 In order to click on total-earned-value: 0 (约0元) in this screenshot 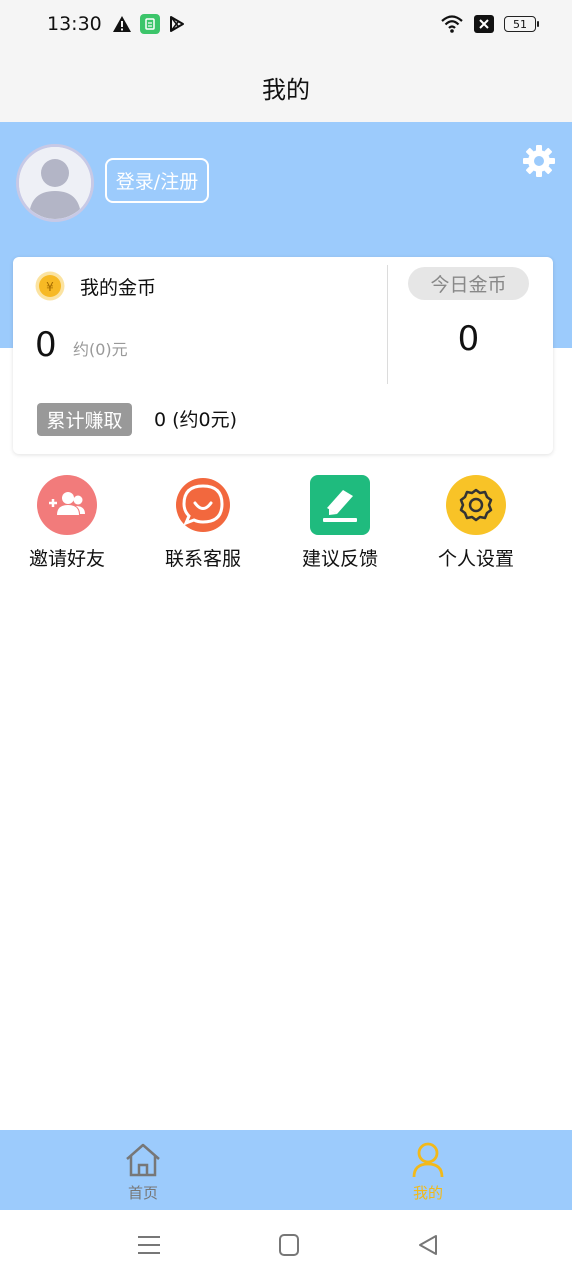, I will do `click(196, 420)`.